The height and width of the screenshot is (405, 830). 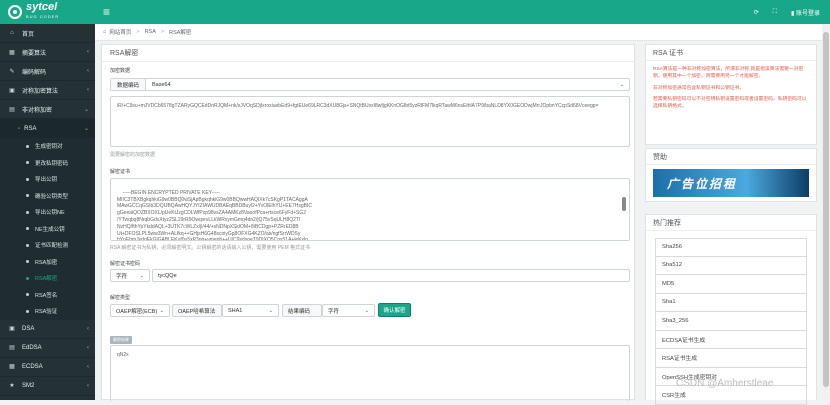 What do you see at coordinates (32, 347) in the screenshot?
I see `sidebar-item-label: EdDSA` at bounding box center [32, 347].